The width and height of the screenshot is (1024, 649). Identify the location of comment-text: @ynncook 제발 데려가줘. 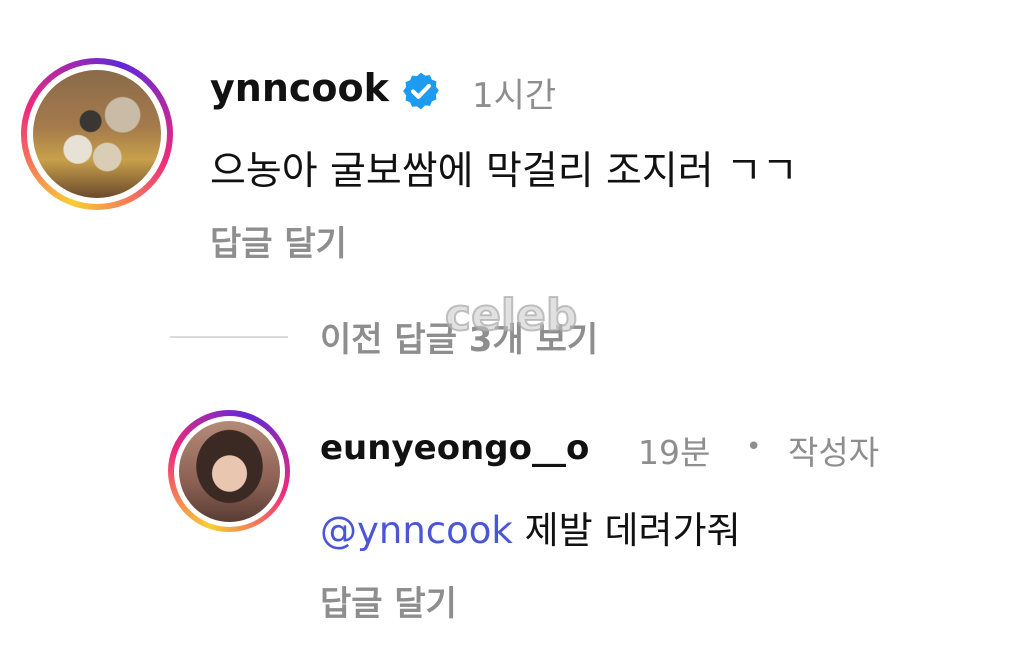
(530, 527).